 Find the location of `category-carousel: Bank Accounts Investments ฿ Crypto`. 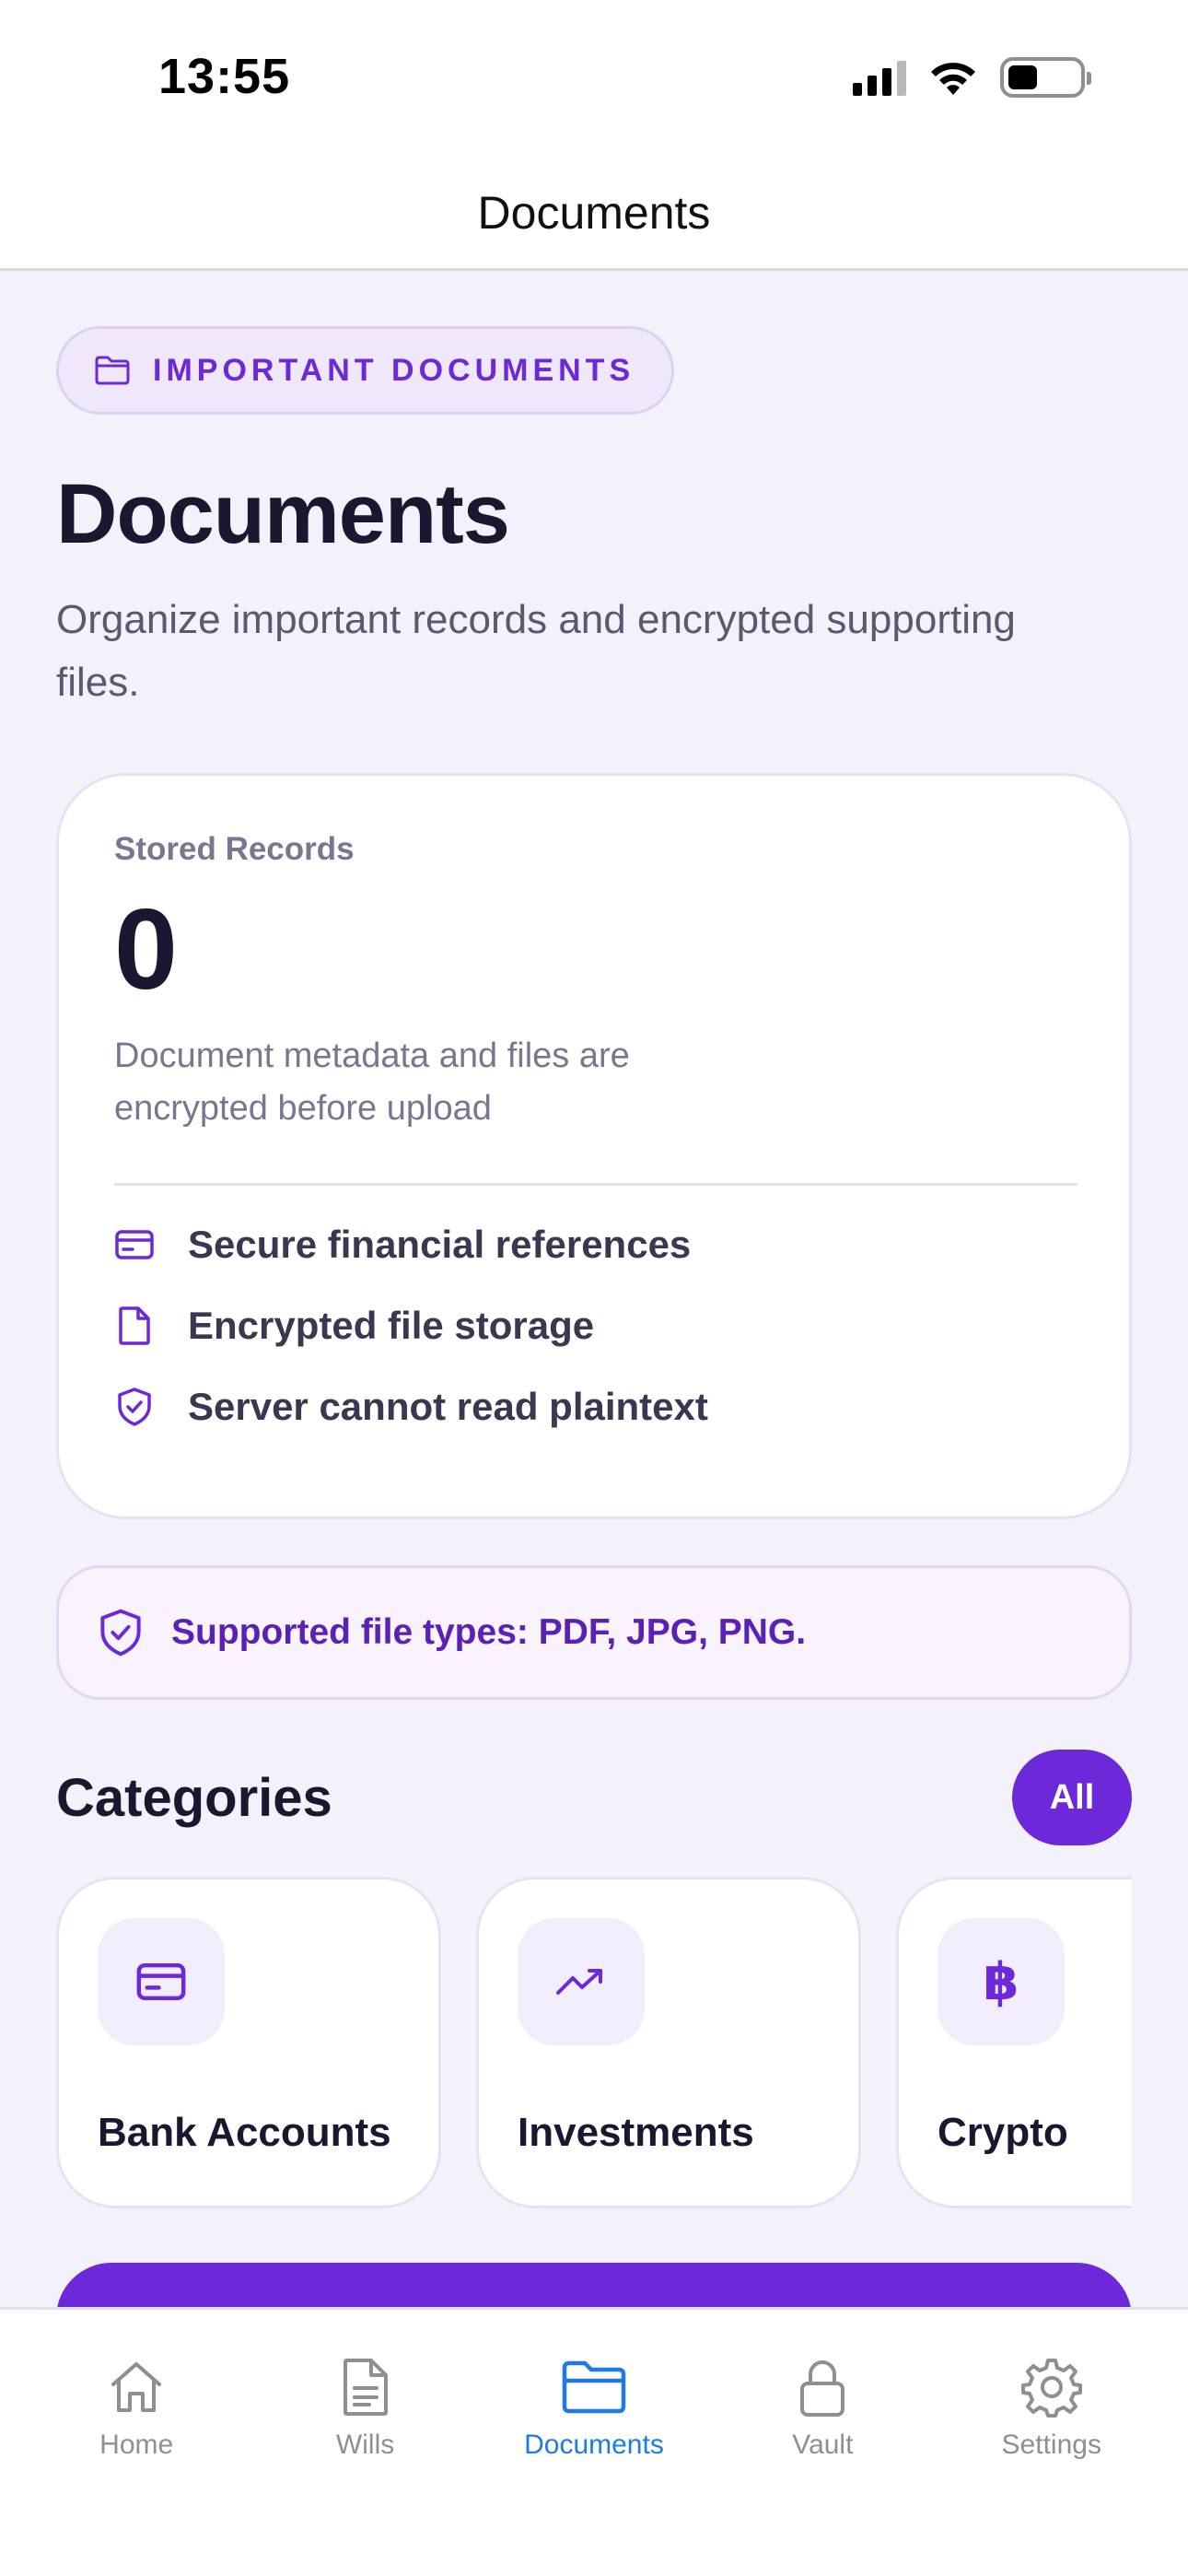

category-carousel: Bank Accounts Investments ฿ Crypto is located at coordinates (594, 2043).